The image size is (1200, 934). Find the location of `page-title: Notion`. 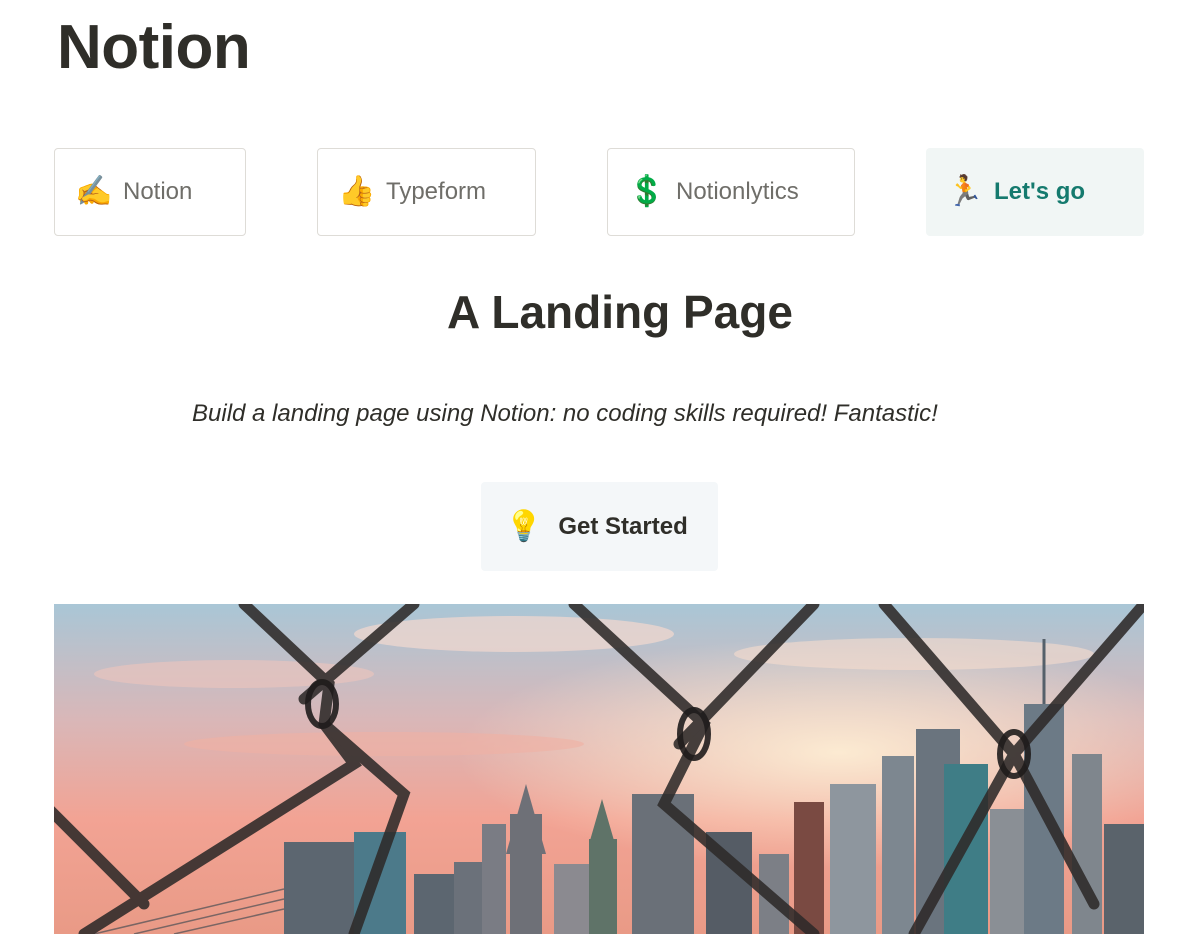

page-title: Notion is located at coordinates (154, 47).